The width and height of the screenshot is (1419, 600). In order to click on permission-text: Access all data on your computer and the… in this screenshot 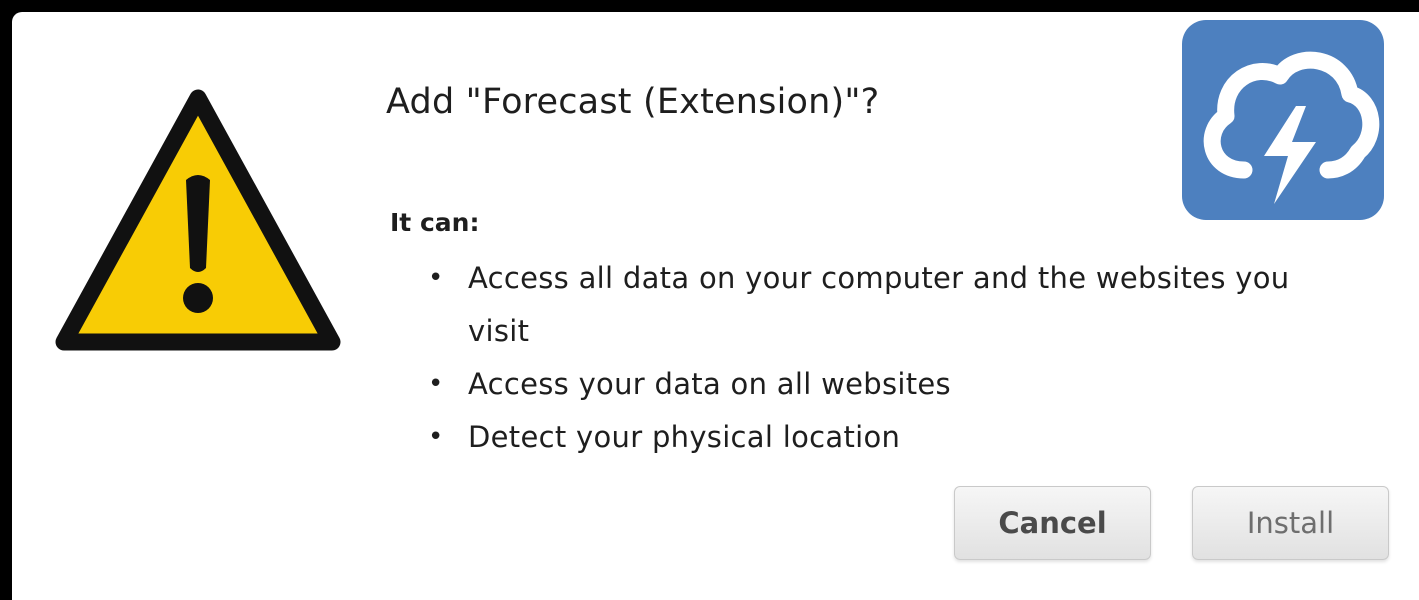, I will do `click(879, 304)`.